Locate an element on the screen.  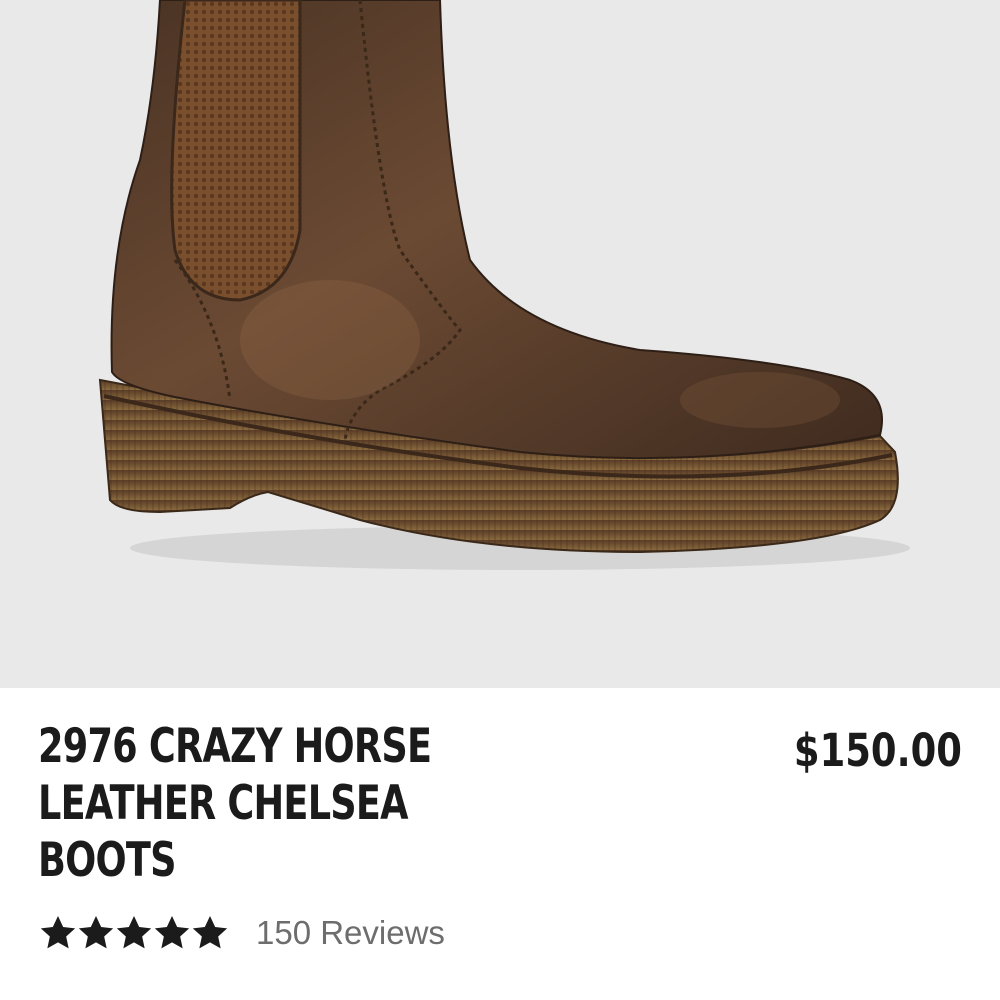
product-title-line: LEATHER CHELSEA is located at coordinates (223, 803).